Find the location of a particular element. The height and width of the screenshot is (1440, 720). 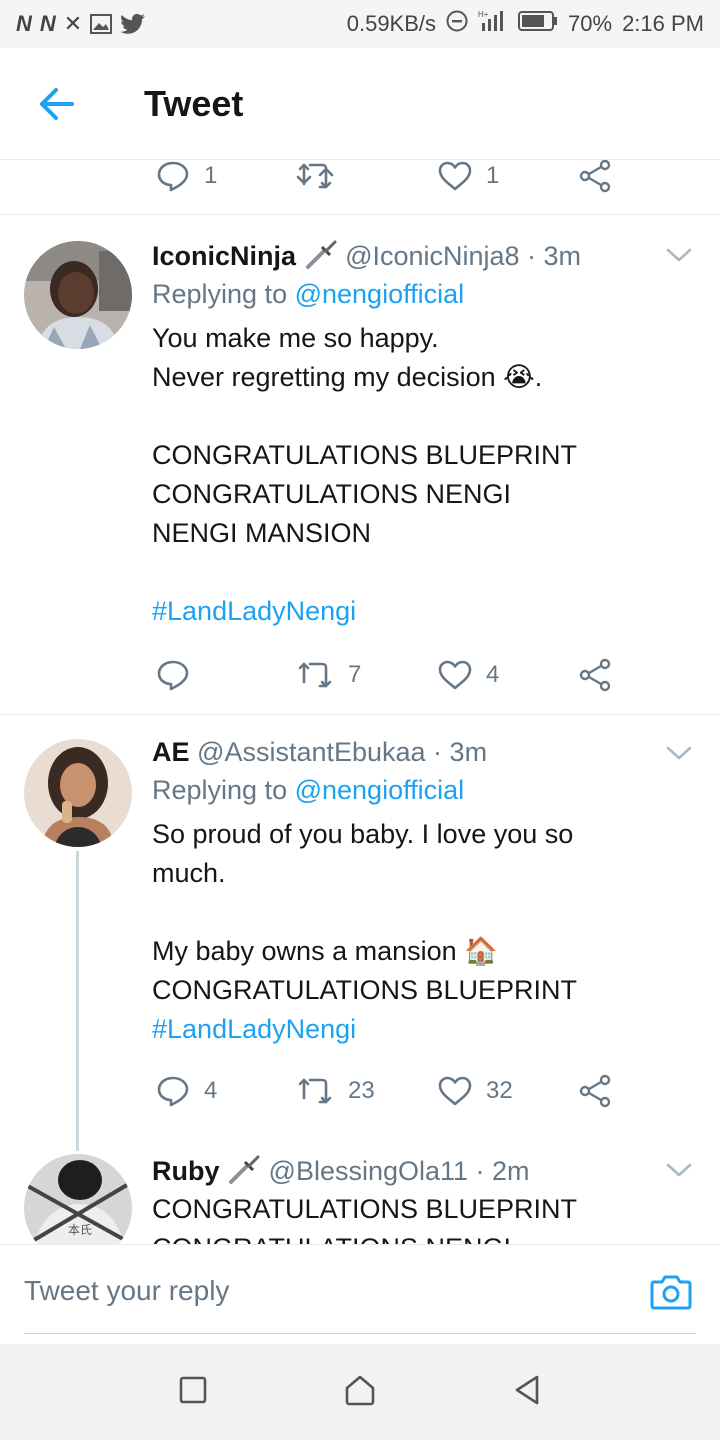

x-icon: ✕ is located at coordinates (73, 23).